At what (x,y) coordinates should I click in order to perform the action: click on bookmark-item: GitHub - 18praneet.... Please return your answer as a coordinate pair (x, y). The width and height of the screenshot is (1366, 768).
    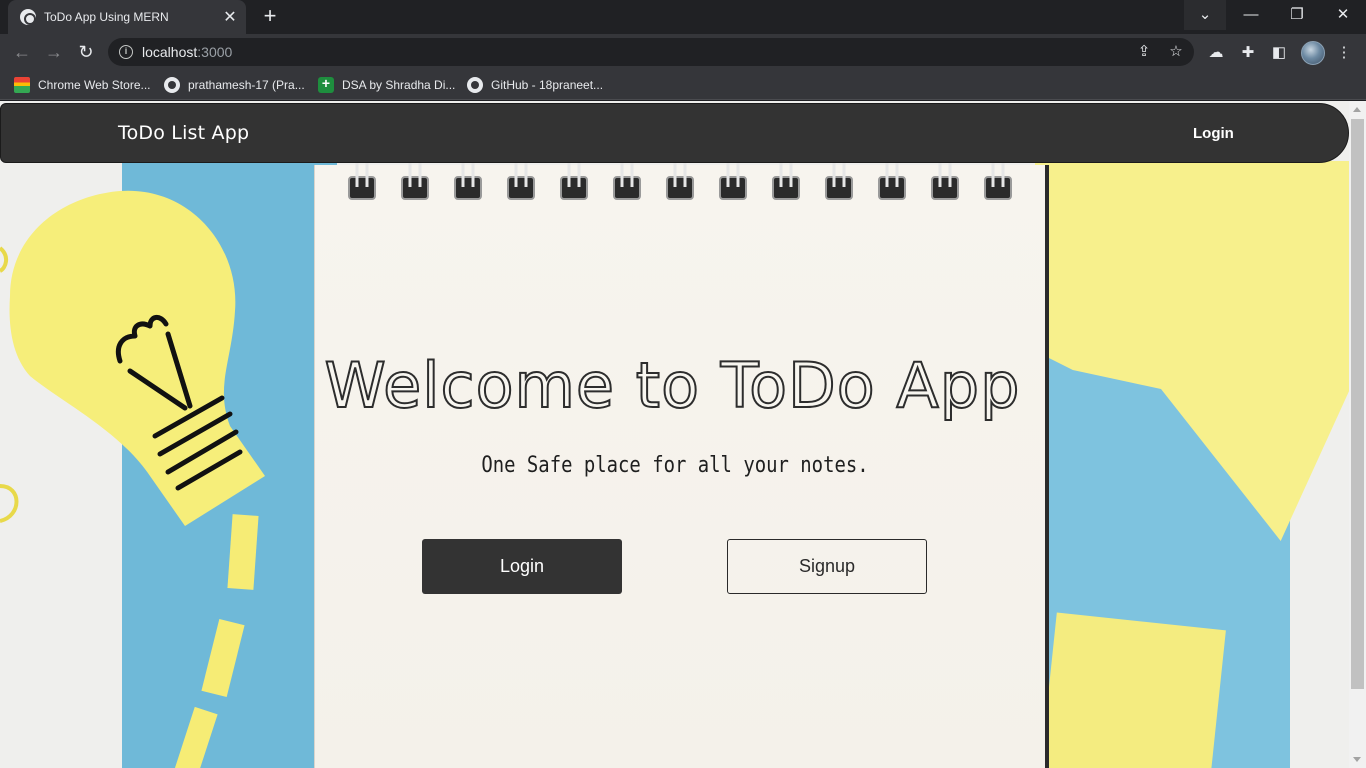
    Looking at the image, I should click on (535, 85).